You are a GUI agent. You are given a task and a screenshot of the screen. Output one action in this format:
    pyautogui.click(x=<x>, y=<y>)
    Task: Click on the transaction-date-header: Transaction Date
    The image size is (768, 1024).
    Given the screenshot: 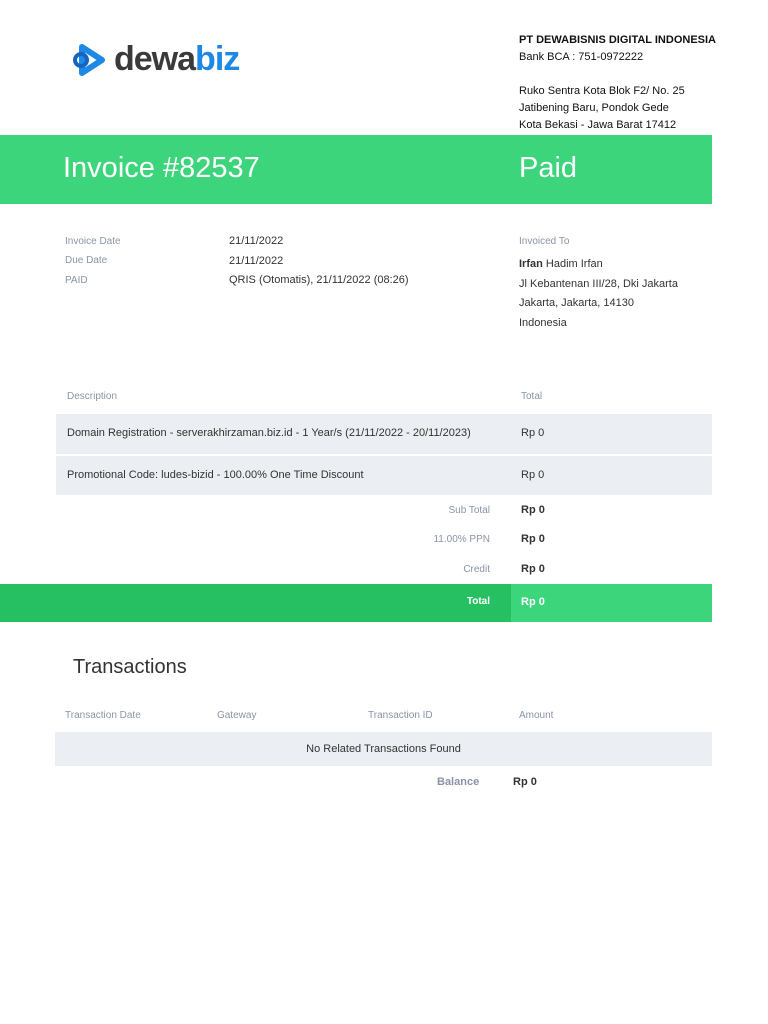 What is the action you would take?
    pyautogui.click(x=103, y=715)
    